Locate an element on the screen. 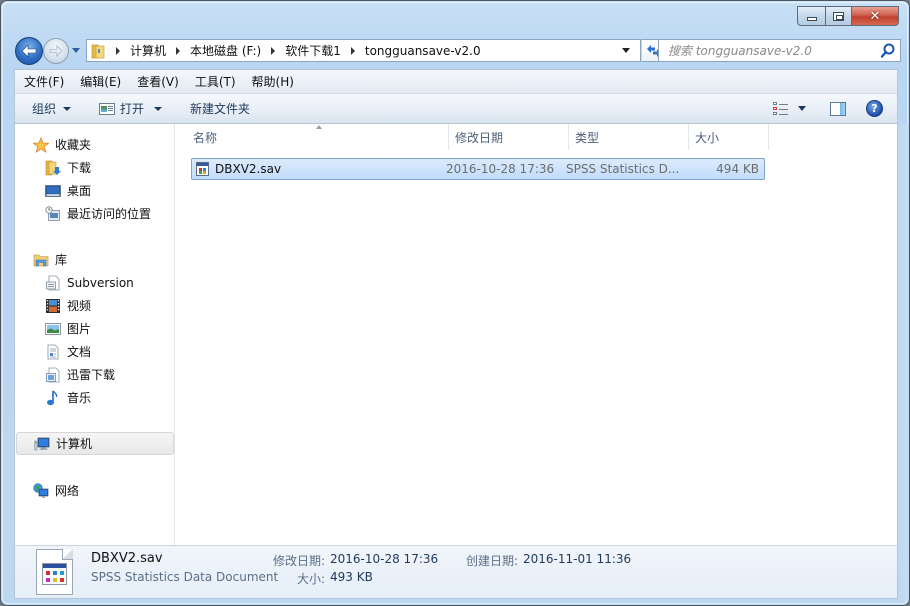  search-input: 搜索 tongguansave-v2.0 is located at coordinates (779, 50).